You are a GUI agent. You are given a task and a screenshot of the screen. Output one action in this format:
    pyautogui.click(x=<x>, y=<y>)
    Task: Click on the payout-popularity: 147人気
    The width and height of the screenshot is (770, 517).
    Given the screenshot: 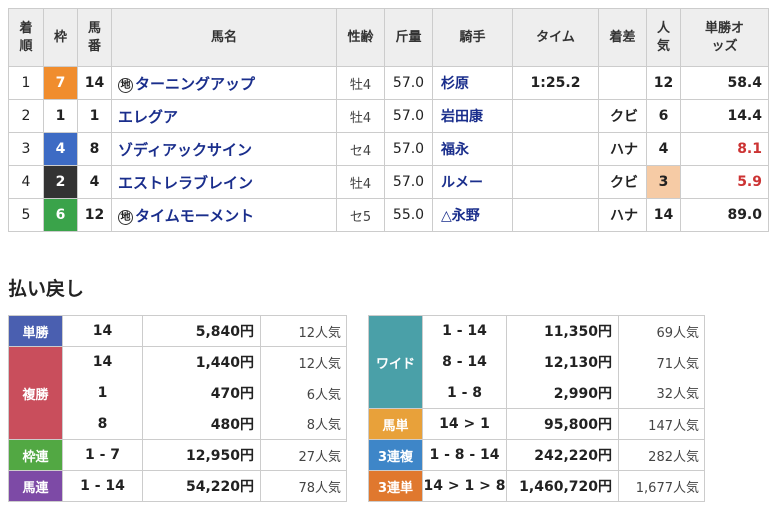 What is the action you would take?
    pyautogui.click(x=661, y=424)
    